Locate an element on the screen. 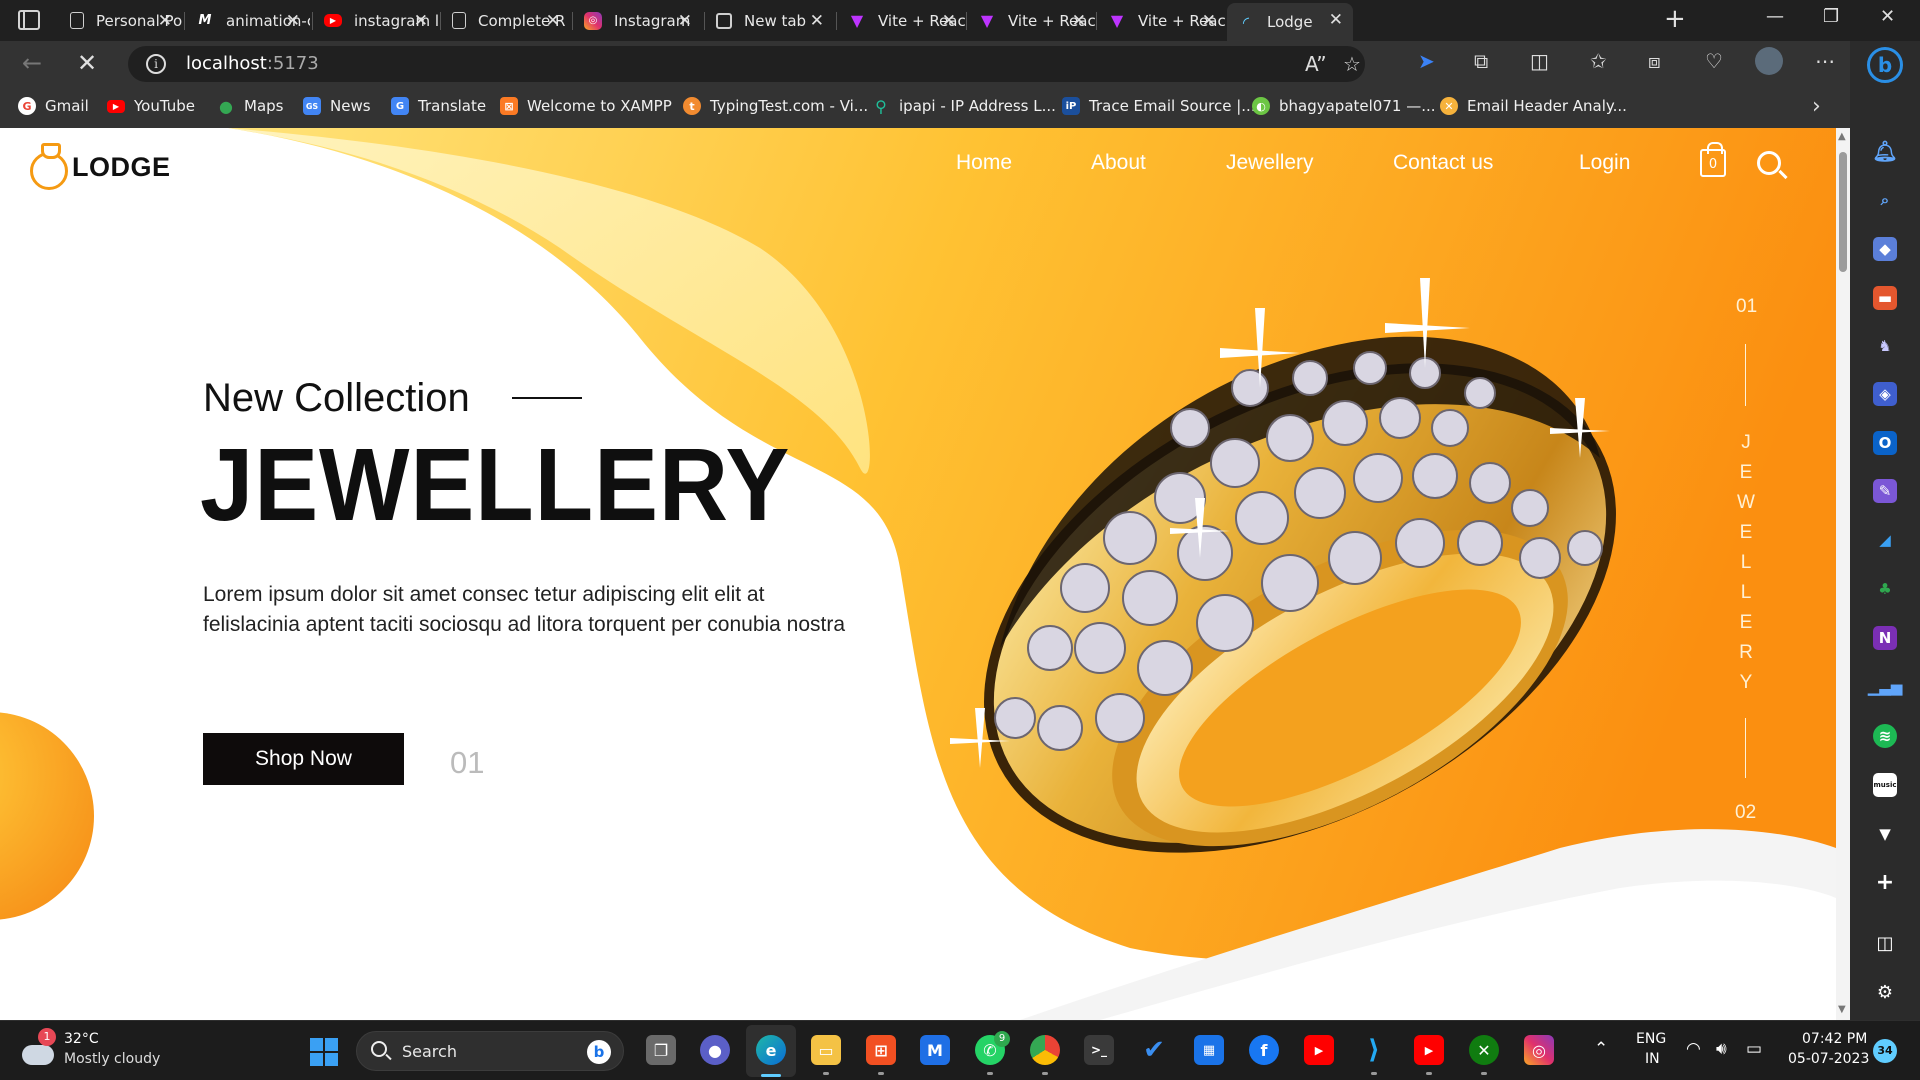  spotify-icon: ≋ is located at coordinates (1885, 736).